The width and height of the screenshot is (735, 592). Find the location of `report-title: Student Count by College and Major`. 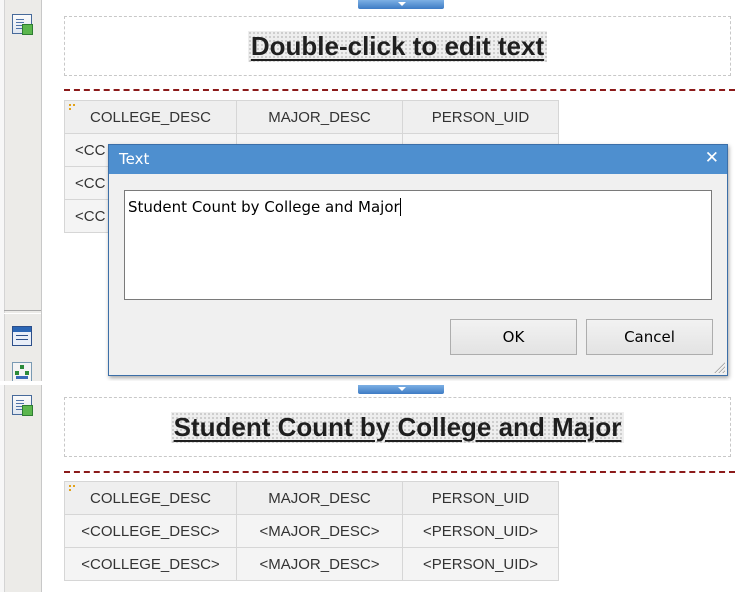

report-title: Student Count by College and Major is located at coordinates (397, 427).